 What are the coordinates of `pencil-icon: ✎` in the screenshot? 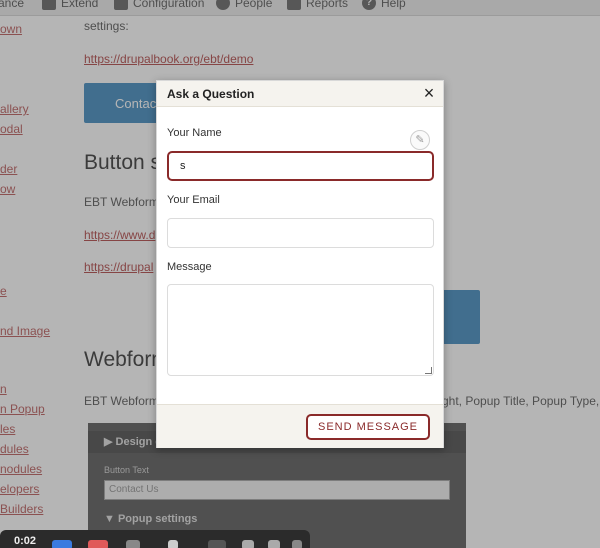 It's located at (420, 140).